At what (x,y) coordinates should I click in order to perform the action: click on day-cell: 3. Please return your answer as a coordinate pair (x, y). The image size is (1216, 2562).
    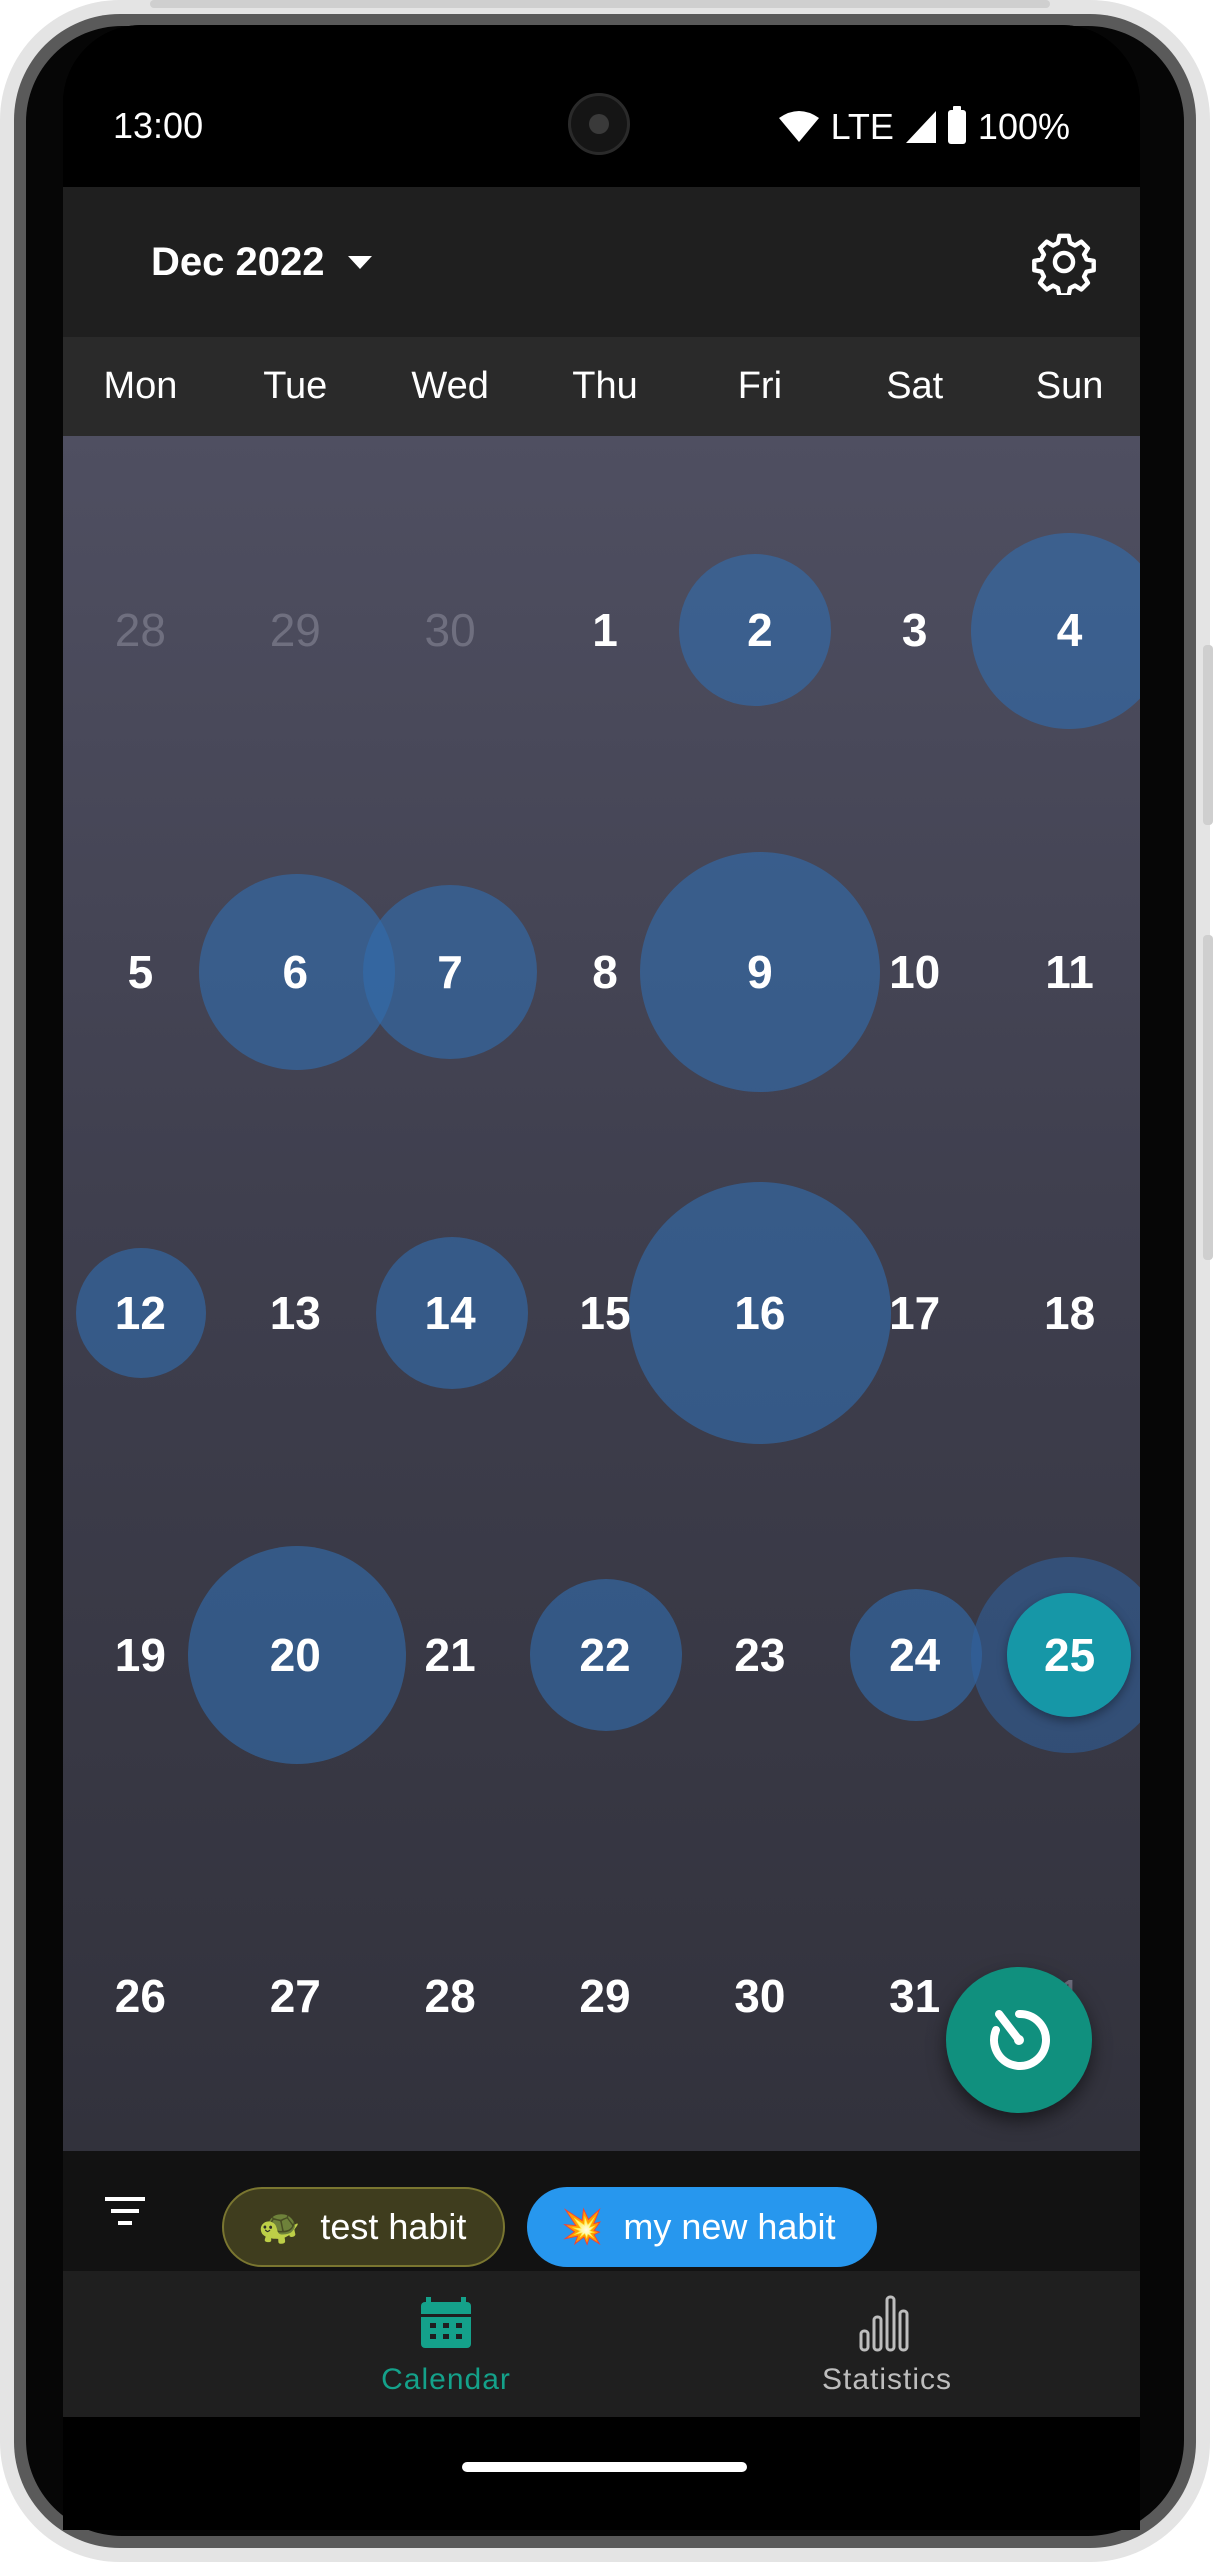
    Looking at the image, I should click on (915, 630).